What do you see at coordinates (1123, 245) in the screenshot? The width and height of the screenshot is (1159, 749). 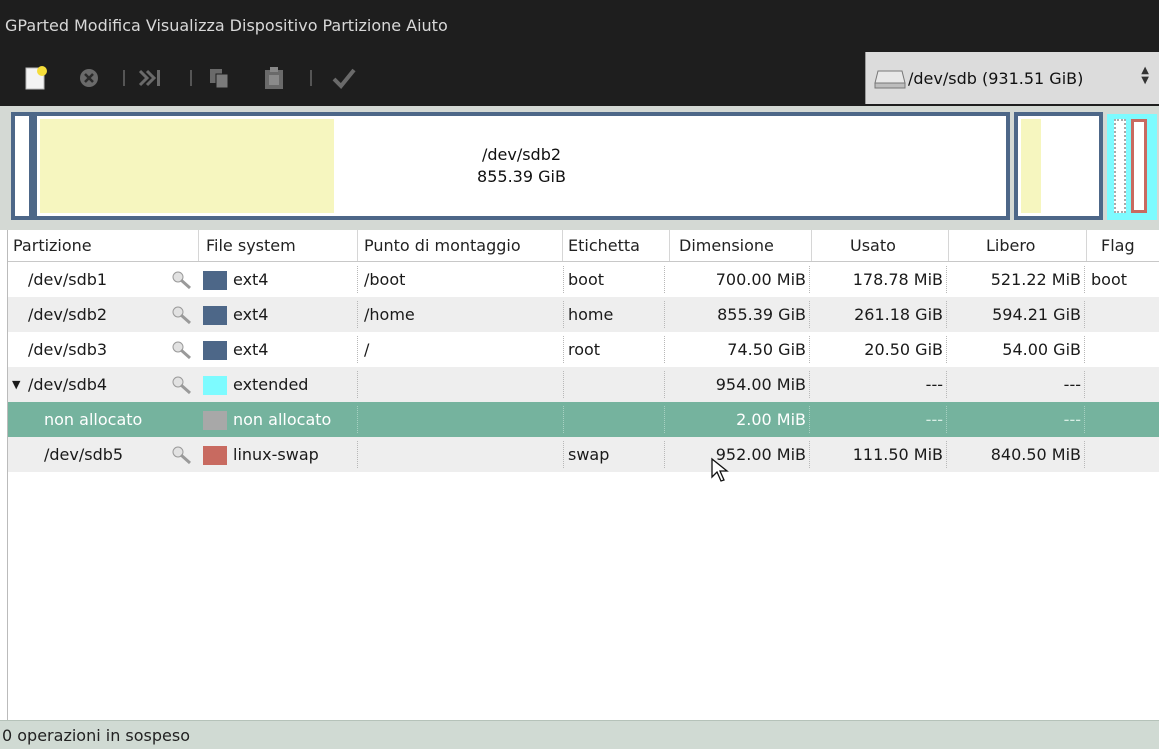 I see `col-flag-header: Flag` at bounding box center [1123, 245].